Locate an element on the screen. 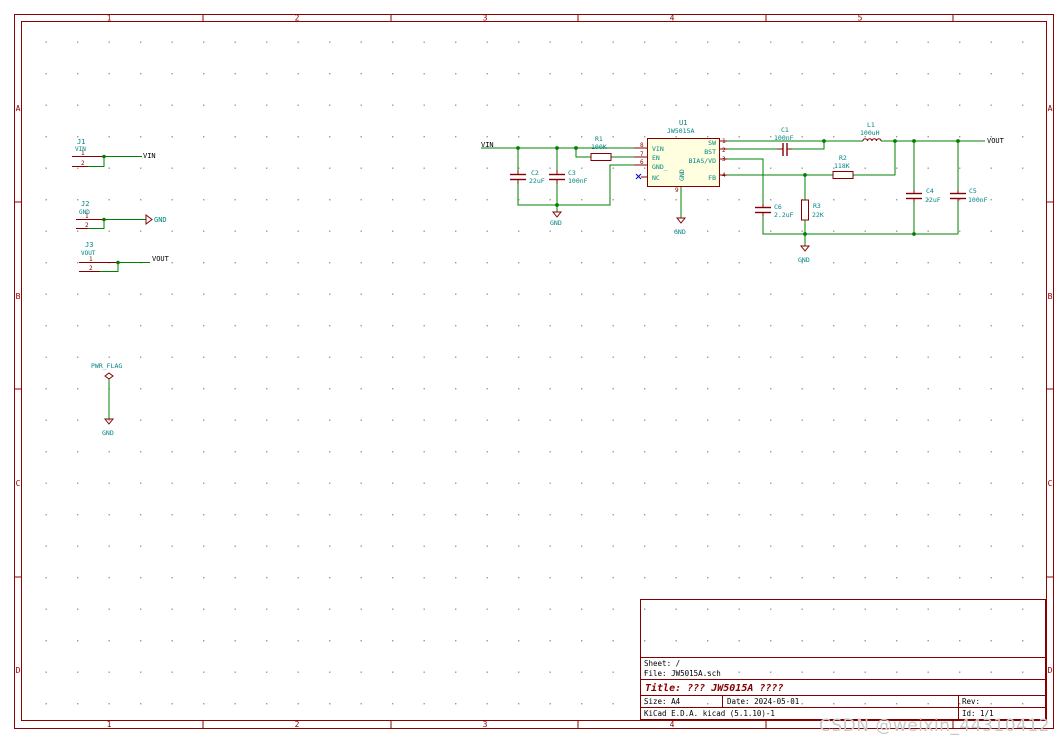 The width and height of the screenshot is (1064, 743). tb-sheet: Sheet: / is located at coordinates (662, 663).